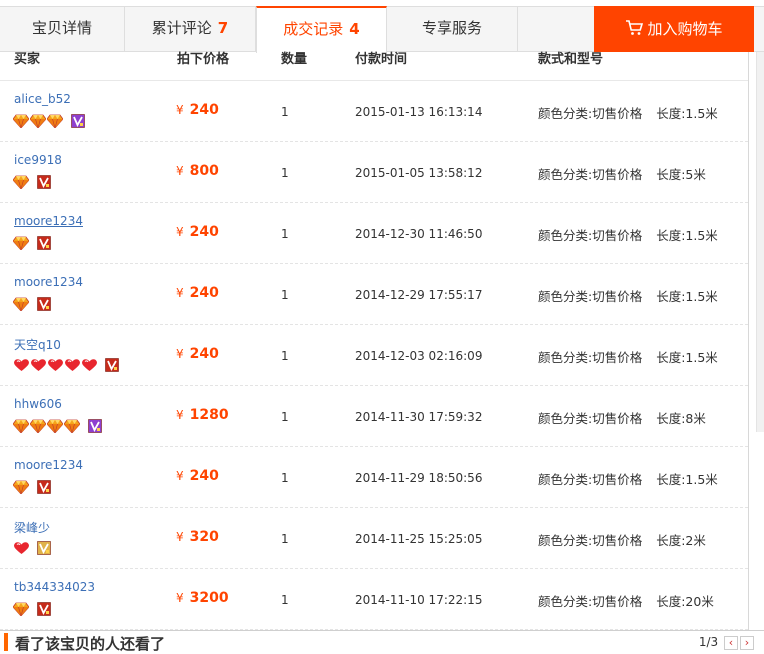 This screenshot has width=764, height=654. I want to click on tab-label: 宝贝详情, so click(61, 28).